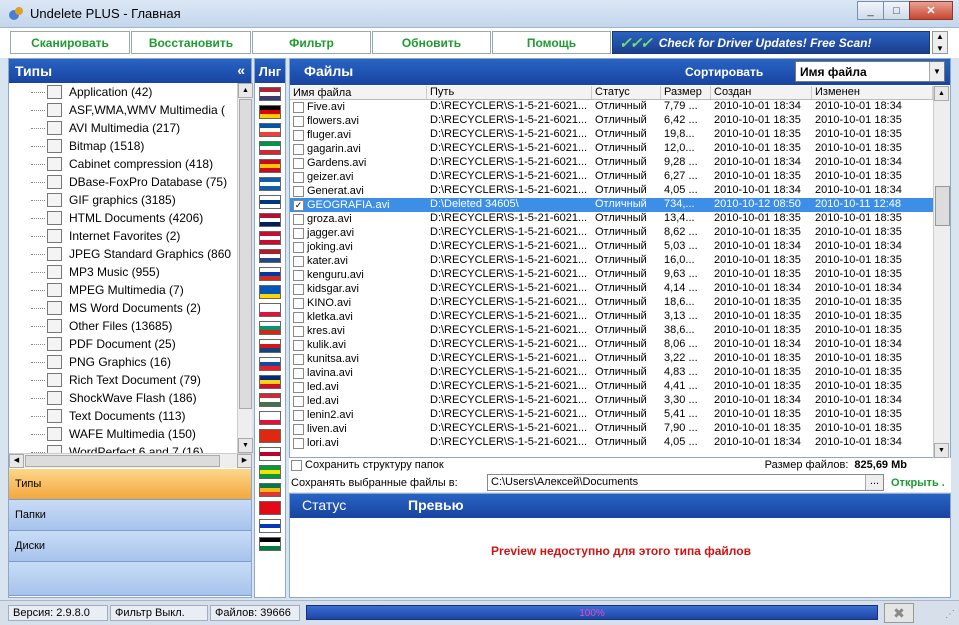 This screenshot has height=625, width=959. I want to click on flag-pl-icon, so click(270, 310).